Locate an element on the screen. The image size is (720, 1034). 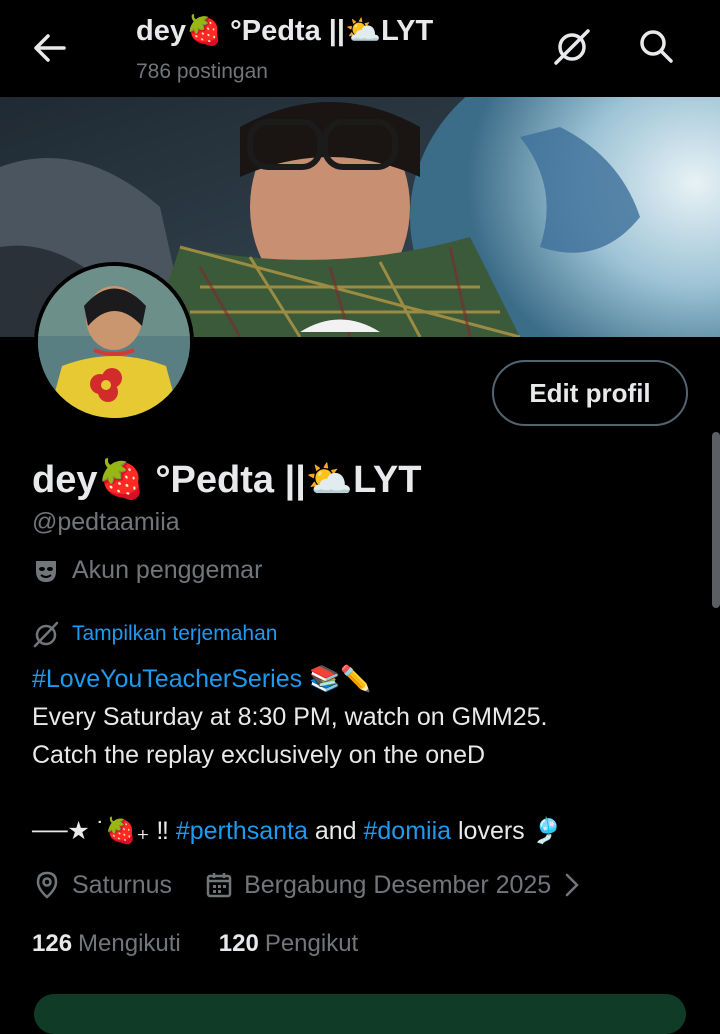
back-button is located at coordinates (50, 48).